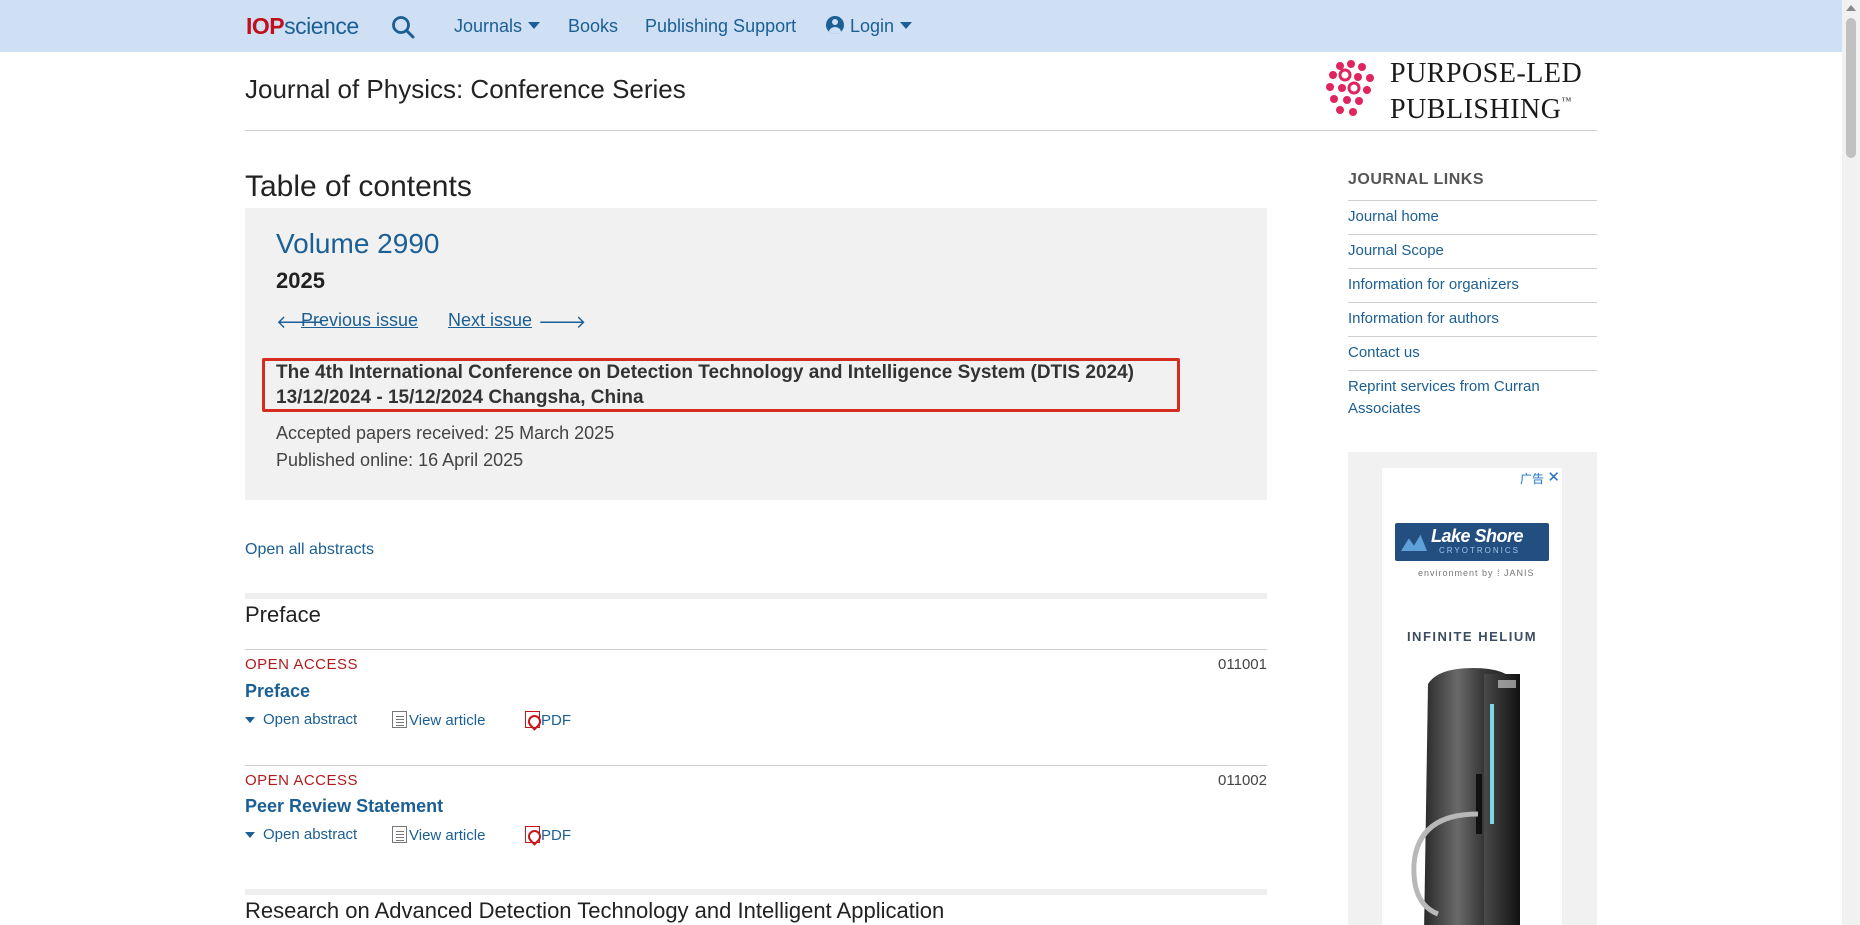 The image size is (1860, 925). I want to click on nav-journals: Journals, so click(497, 26).